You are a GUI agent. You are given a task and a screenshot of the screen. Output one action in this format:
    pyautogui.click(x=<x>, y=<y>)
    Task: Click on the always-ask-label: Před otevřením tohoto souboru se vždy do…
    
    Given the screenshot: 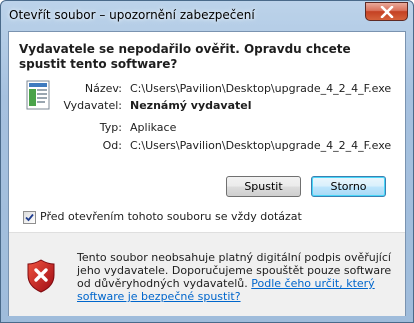 What is the action you would take?
    pyautogui.click(x=171, y=216)
    